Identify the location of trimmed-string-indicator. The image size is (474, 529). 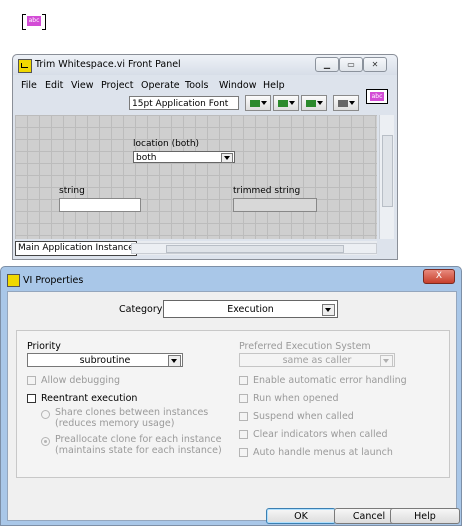
(275, 205).